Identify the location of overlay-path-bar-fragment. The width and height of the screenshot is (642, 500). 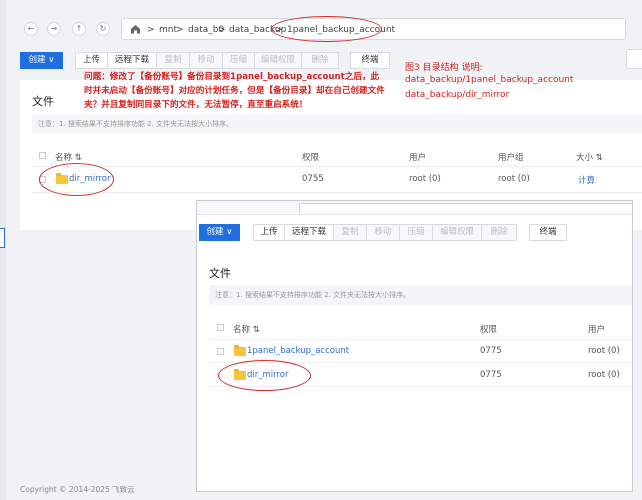
(465, 207).